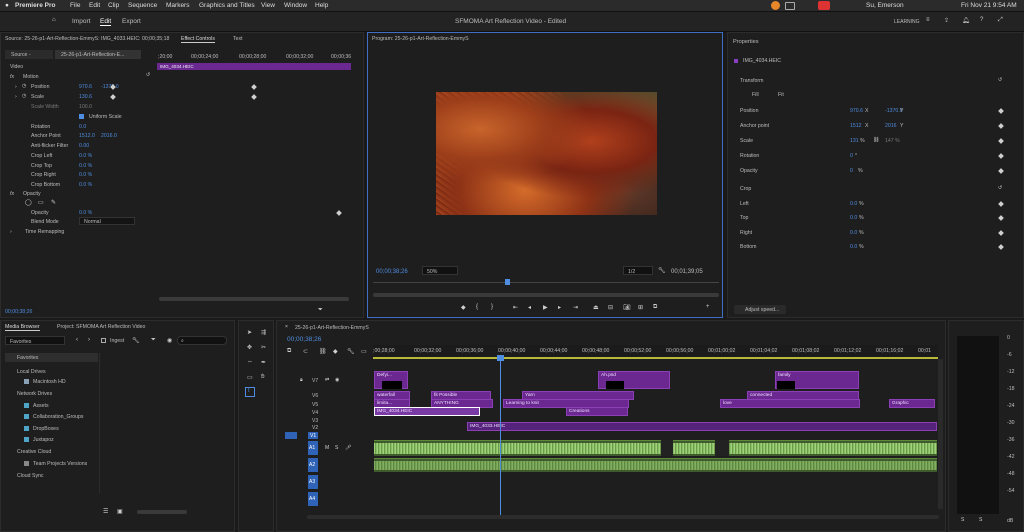 The image size is (1024, 532). Describe the element at coordinates (29, 54) in the screenshot. I see `subtab-source: Source -` at that location.